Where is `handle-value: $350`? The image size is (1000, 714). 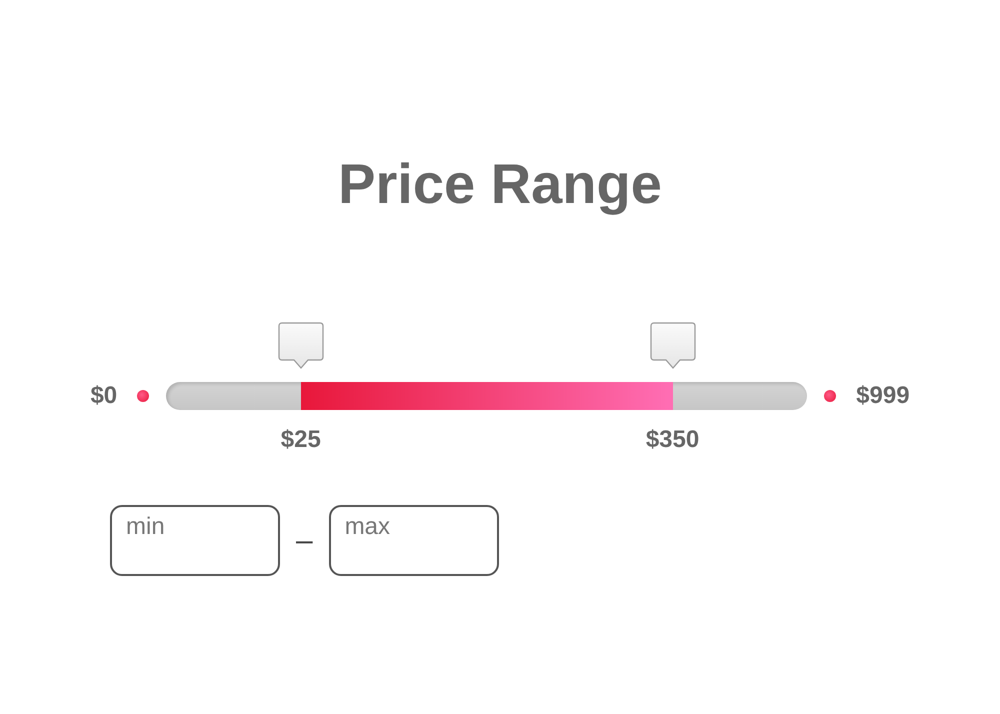 handle-value: $350 is located at coordinates (673, 440).